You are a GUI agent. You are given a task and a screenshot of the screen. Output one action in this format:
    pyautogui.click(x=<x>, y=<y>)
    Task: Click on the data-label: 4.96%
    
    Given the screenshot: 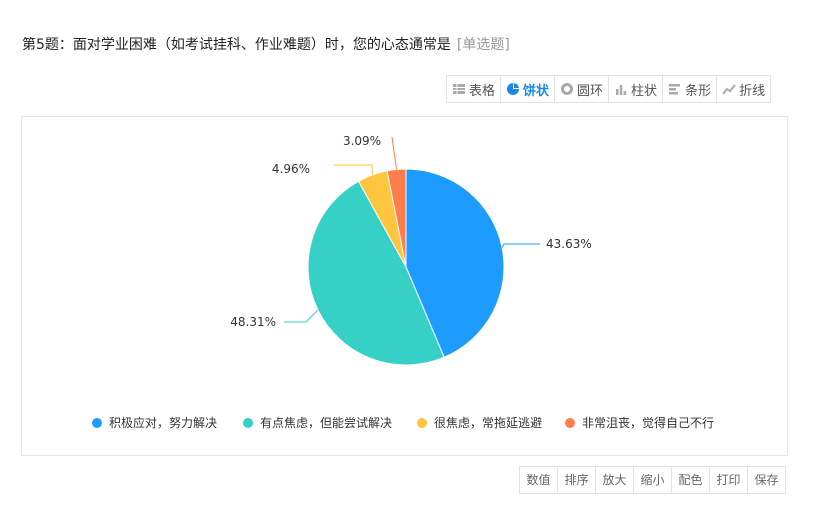 What is the action you would take?
    pyautogui.click(x=291, y=169)
    